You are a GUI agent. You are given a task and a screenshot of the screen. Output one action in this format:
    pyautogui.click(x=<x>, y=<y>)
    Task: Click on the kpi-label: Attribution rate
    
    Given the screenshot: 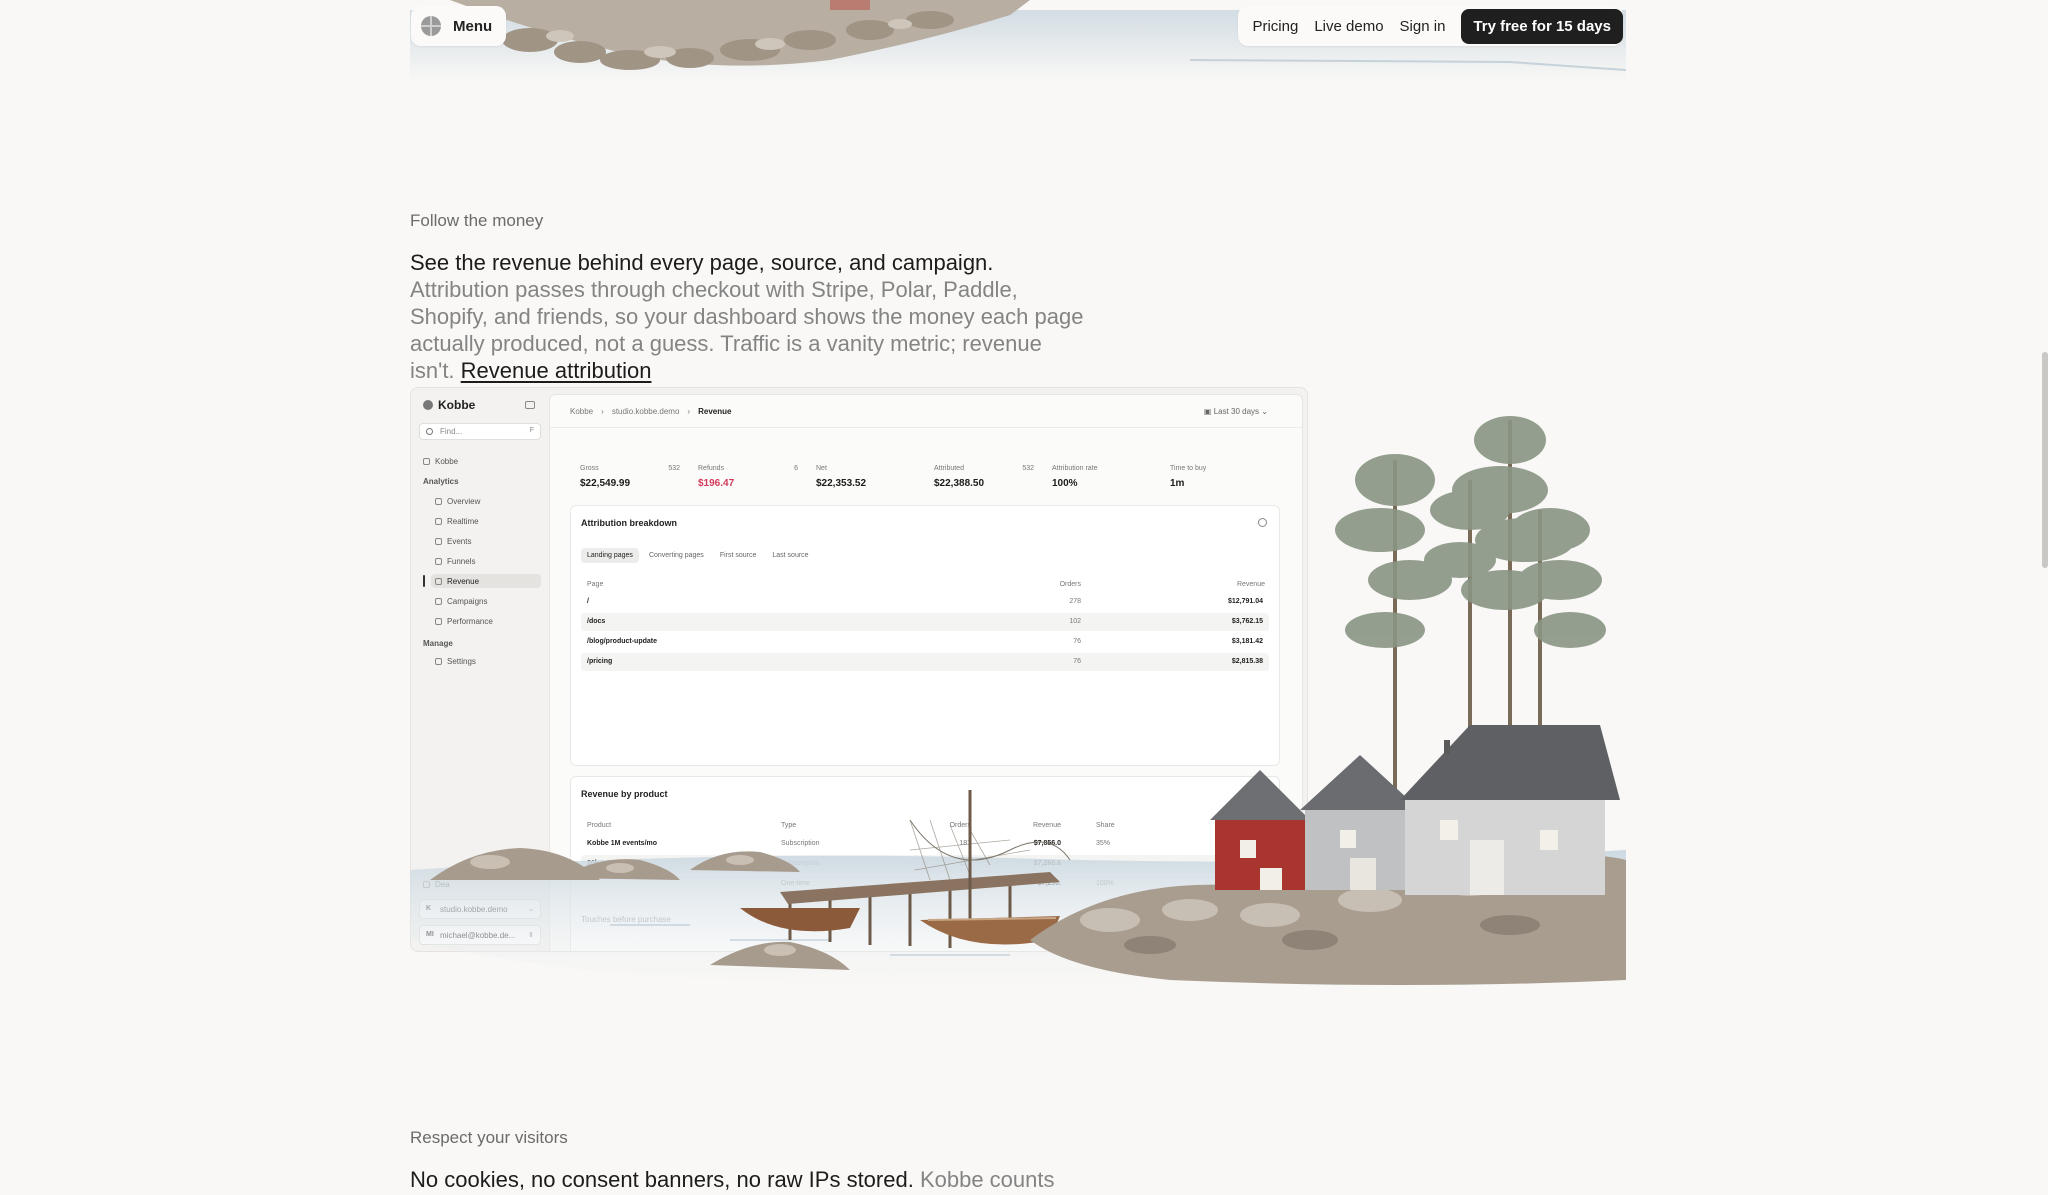 What is the action you would take?
    pyautogui.click(x=1075, y=468)
    